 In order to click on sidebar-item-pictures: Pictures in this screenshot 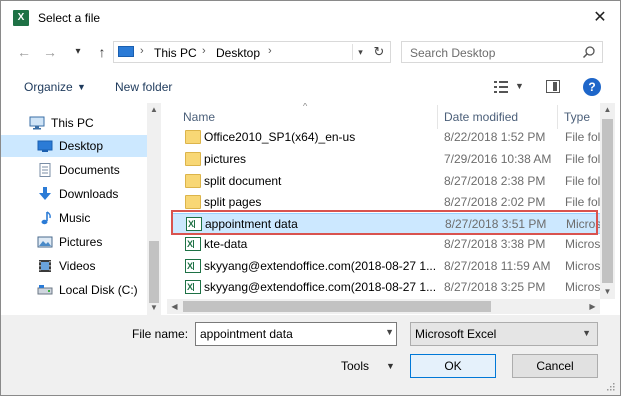, I will do `click(74, 242)`.